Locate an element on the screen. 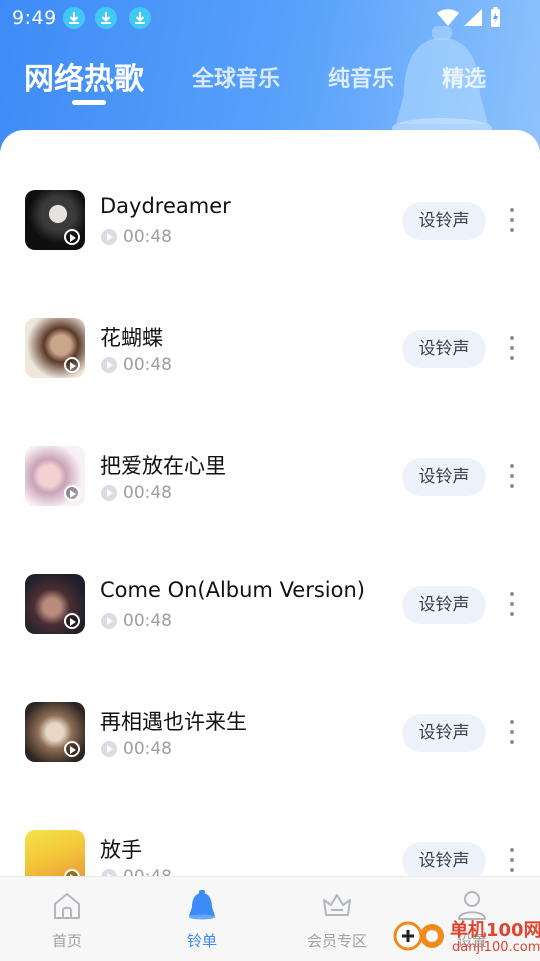 The height and width of the screenshot is (961, 540). list-item: 花蝴蝶 00:48 设铃声 is located at coordinates (270, 382).